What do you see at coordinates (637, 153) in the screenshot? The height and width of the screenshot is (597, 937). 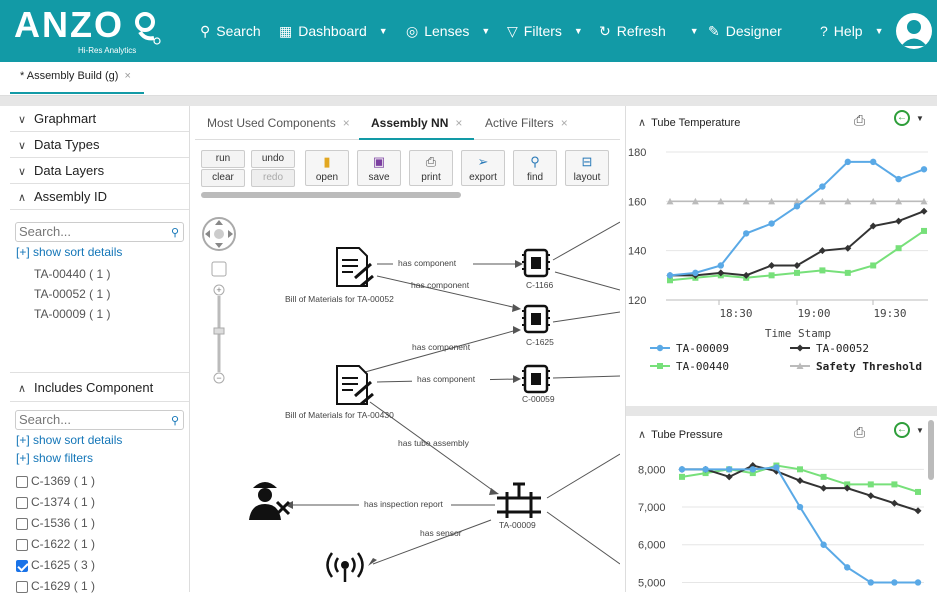 I see `y-tick-label: 180` at bounding box center [637, 153].